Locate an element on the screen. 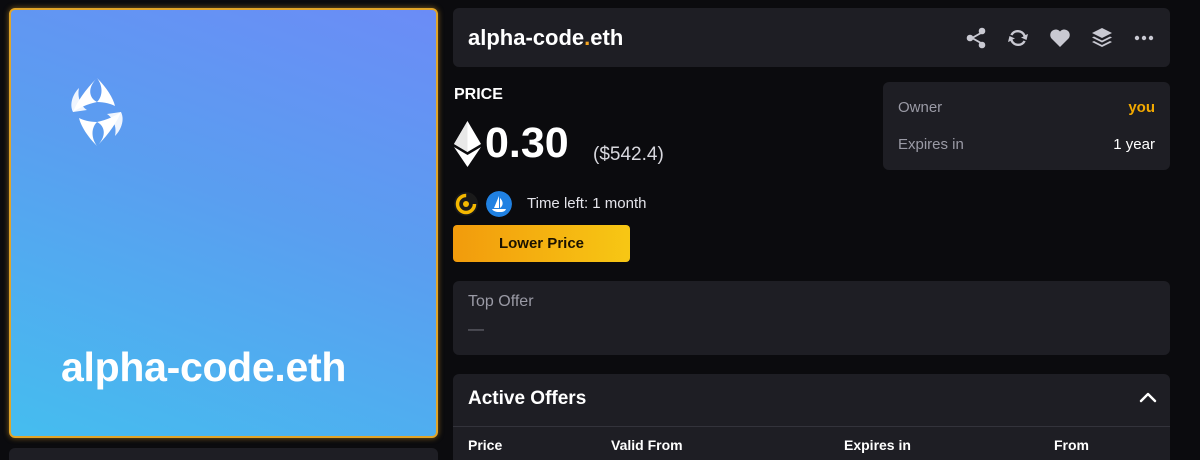 This screenshot has height=460, width=1200. nft-name: alpha-code.eth is located at coordinates (204, 367).